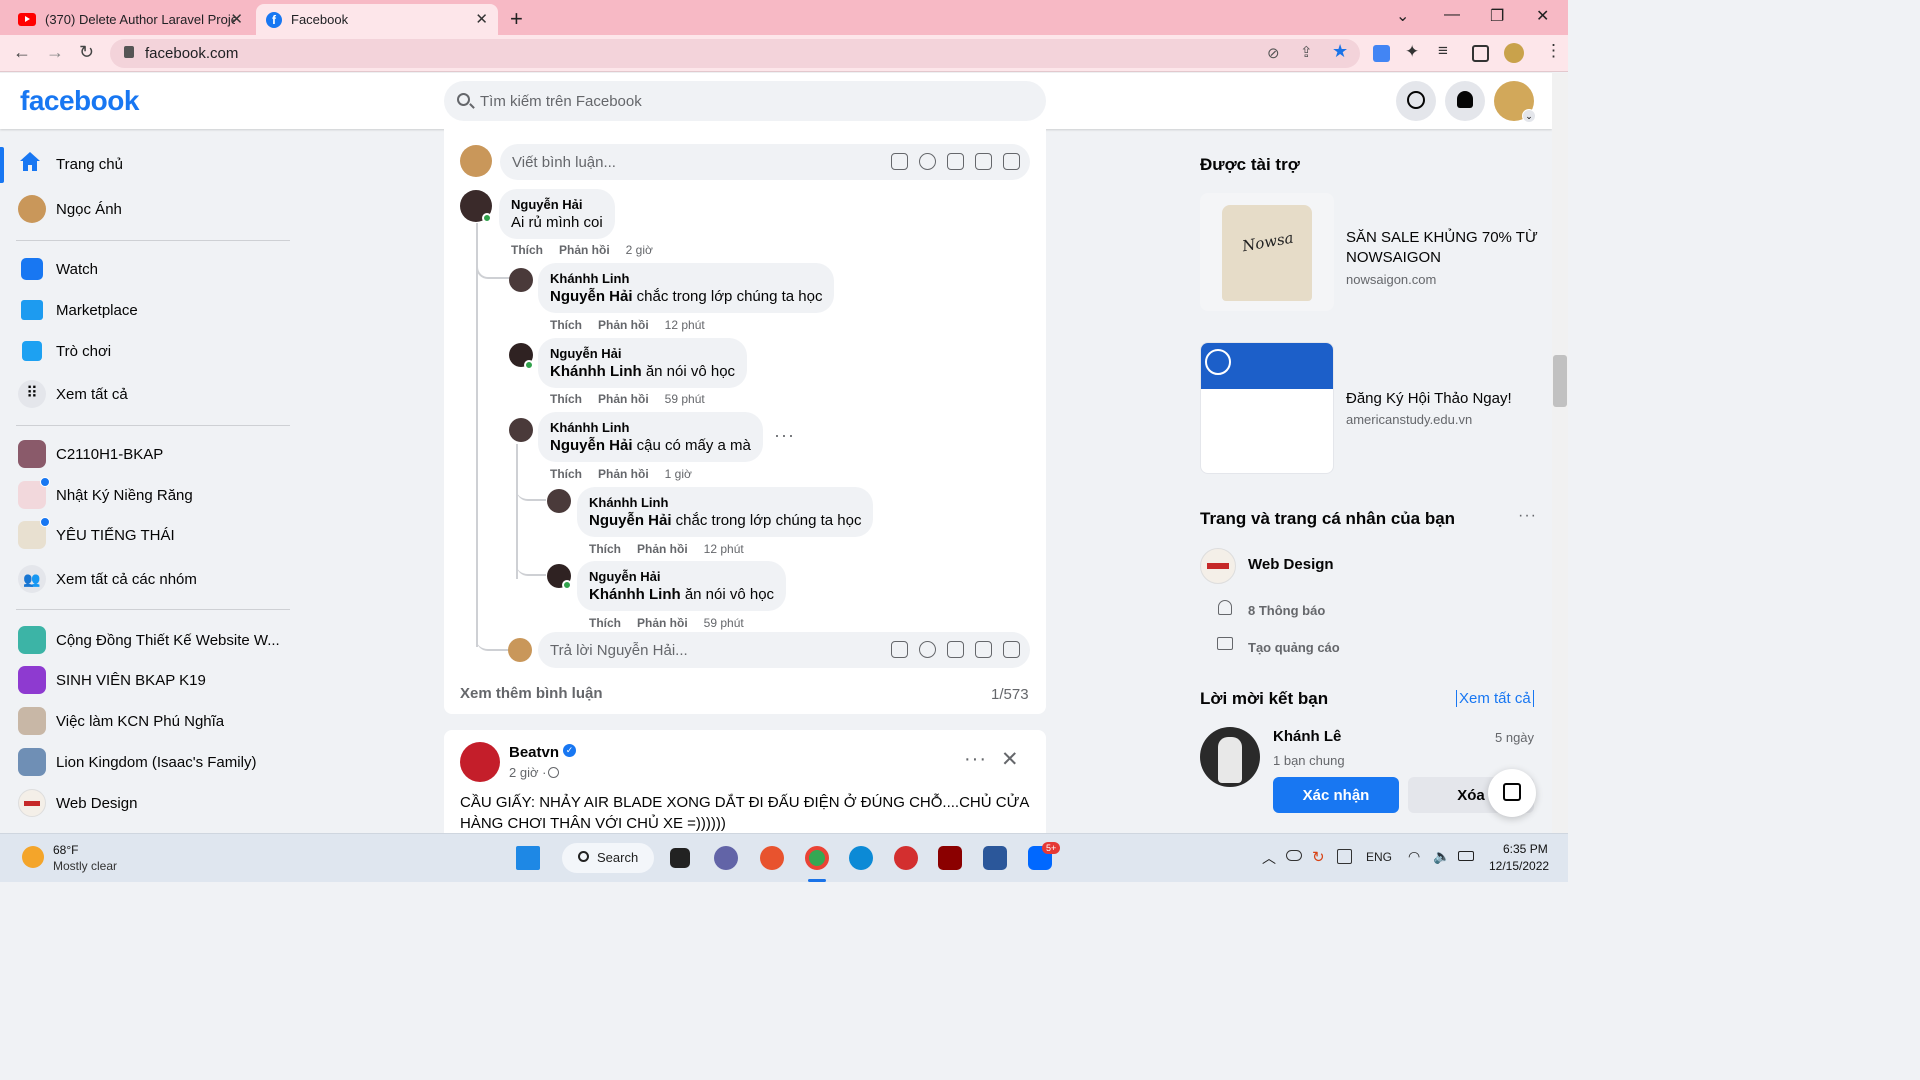  What do you see at coordinates (33, 857) in the screenshot?
I see `weather-icon` at bounding box center [33, 857].